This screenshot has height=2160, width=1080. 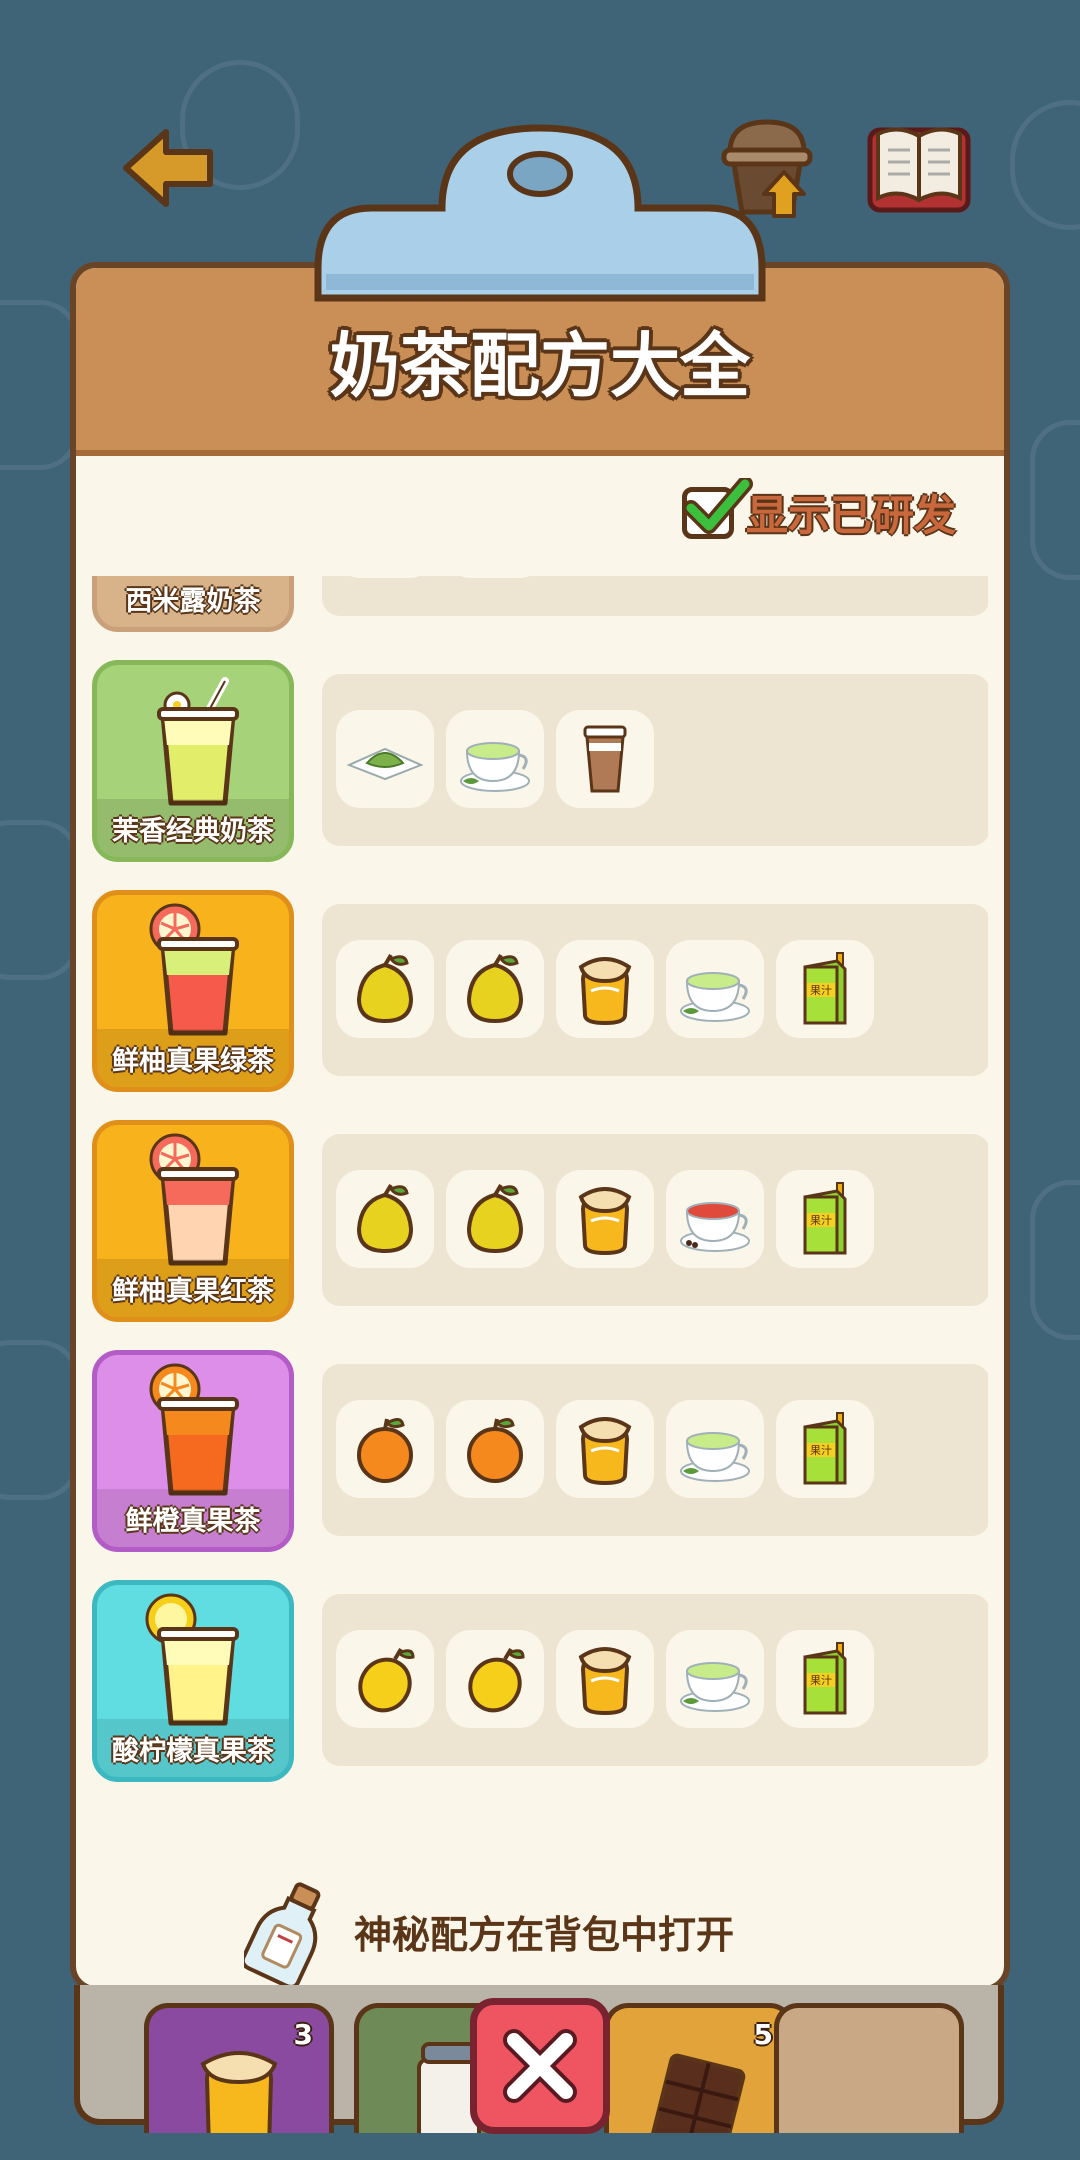 I want to click on milk-cup-icon, so click(x=605, y=759).